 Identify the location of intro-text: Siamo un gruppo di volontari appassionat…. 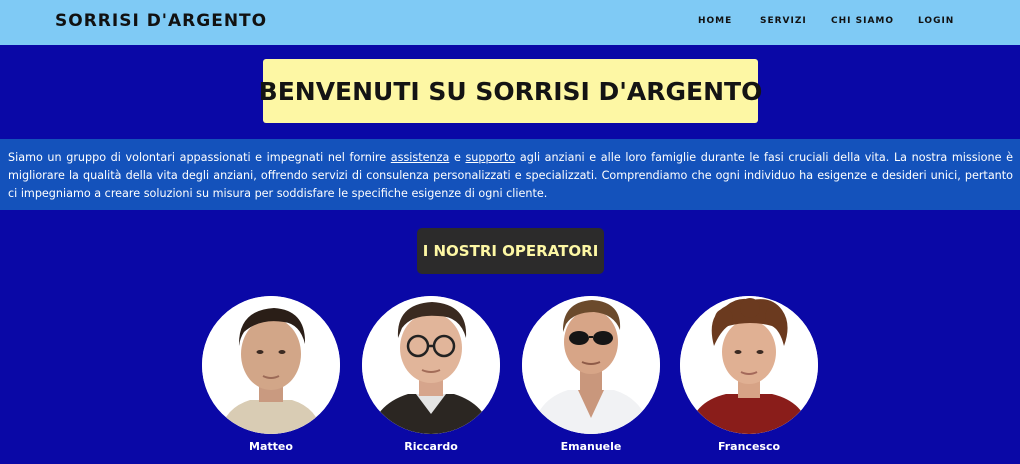
(199, 157).